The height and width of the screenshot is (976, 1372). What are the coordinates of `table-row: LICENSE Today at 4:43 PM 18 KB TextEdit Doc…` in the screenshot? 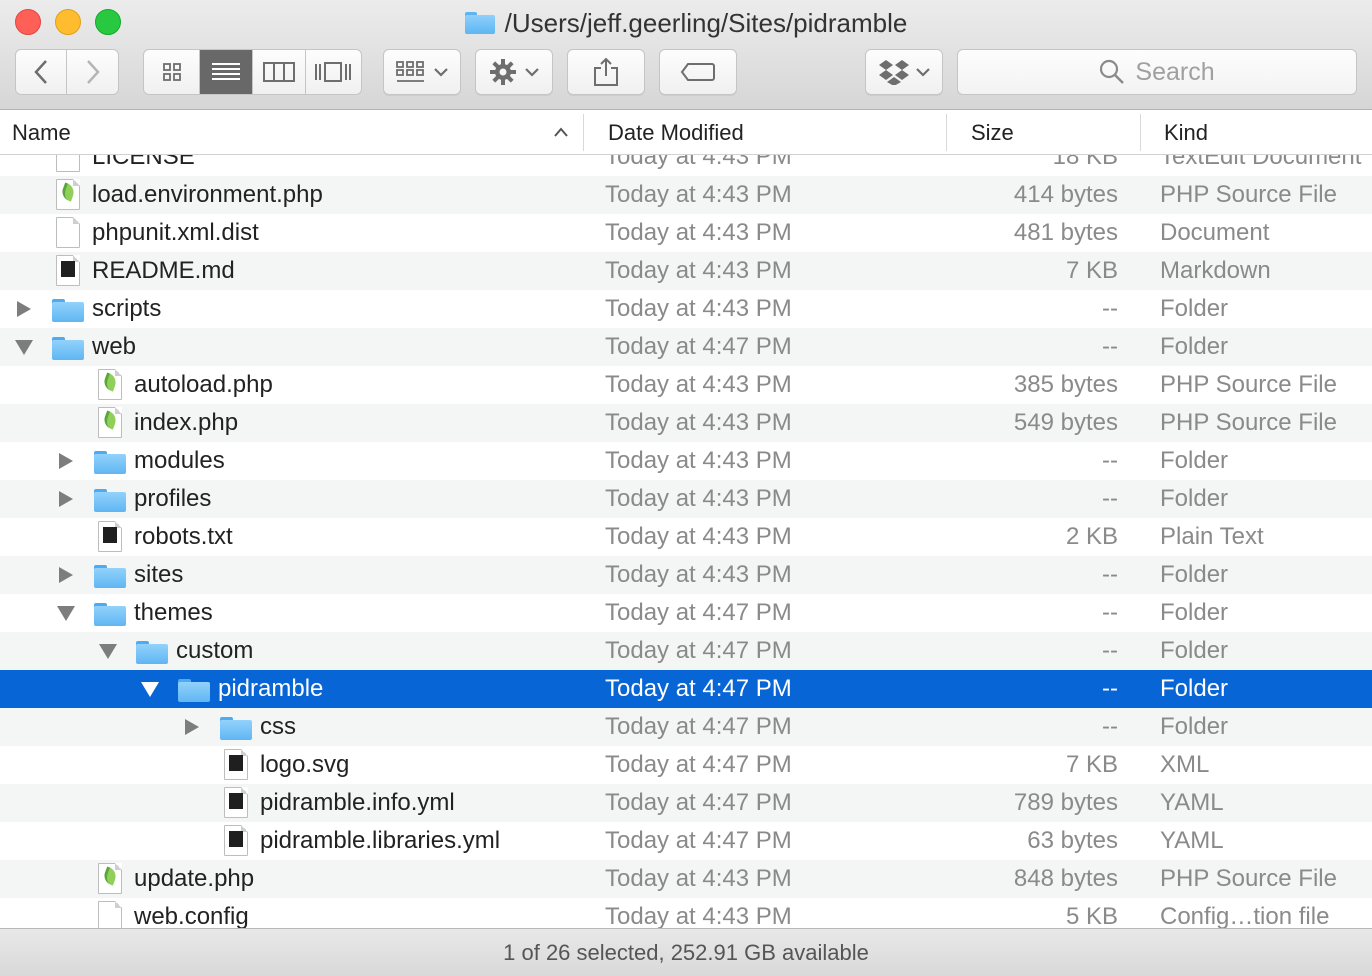 It's located at (686, 165).